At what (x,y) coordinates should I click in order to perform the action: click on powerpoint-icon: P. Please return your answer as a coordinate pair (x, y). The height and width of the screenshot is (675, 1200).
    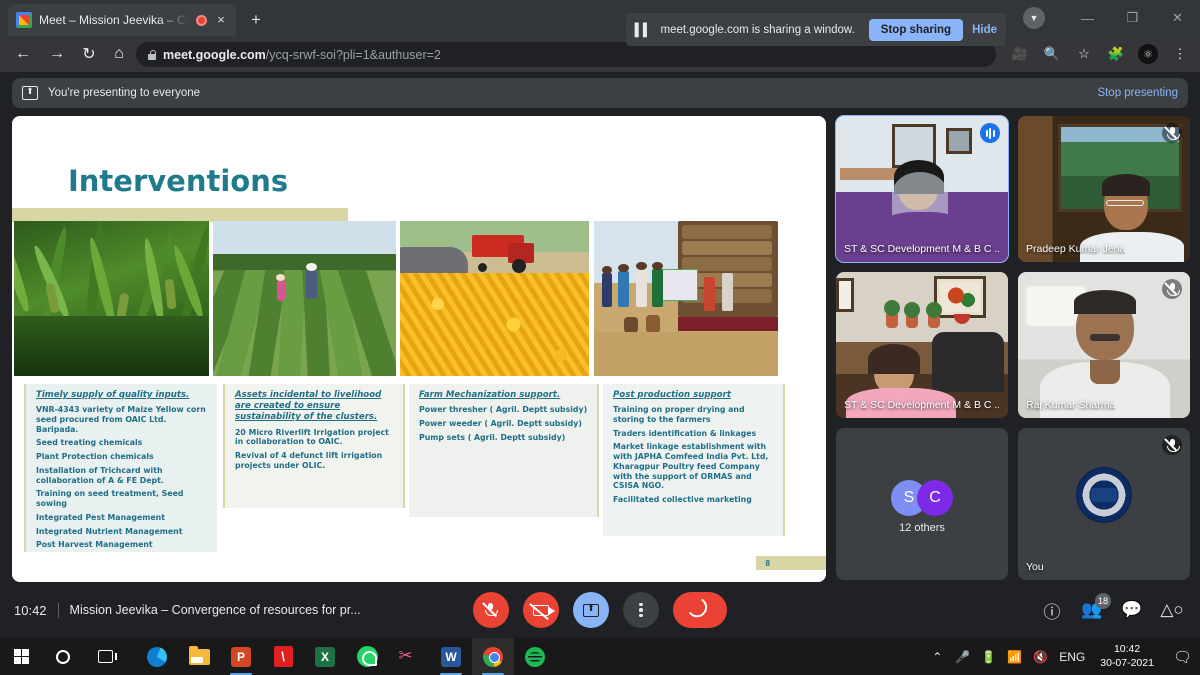
    Looking at the image, I should click on (241, 656).